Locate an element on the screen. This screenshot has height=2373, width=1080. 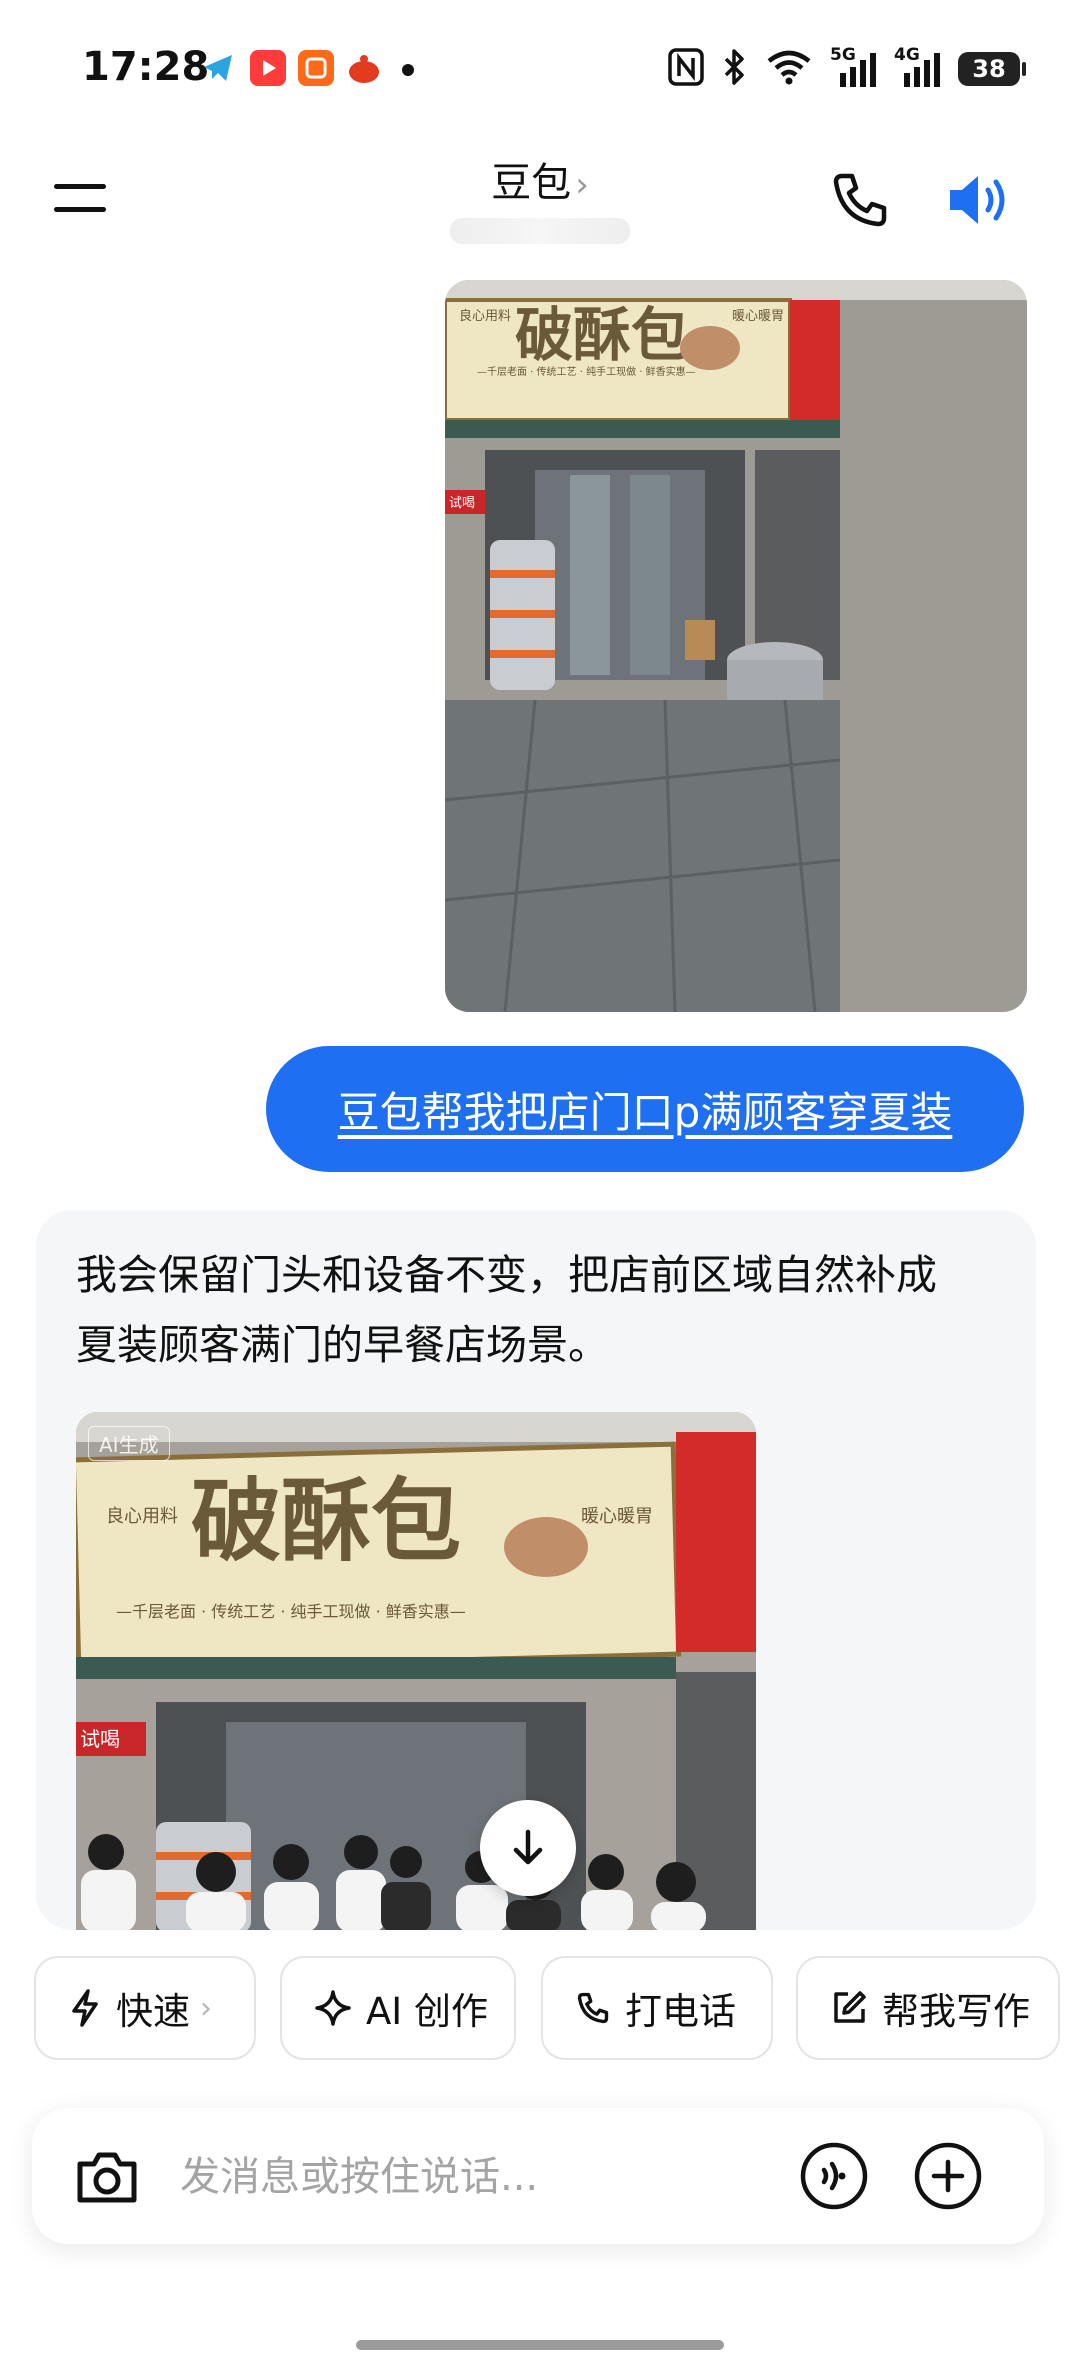
status-bar: 17:28 5G 4G 38 is located at coordinates (540, 70).